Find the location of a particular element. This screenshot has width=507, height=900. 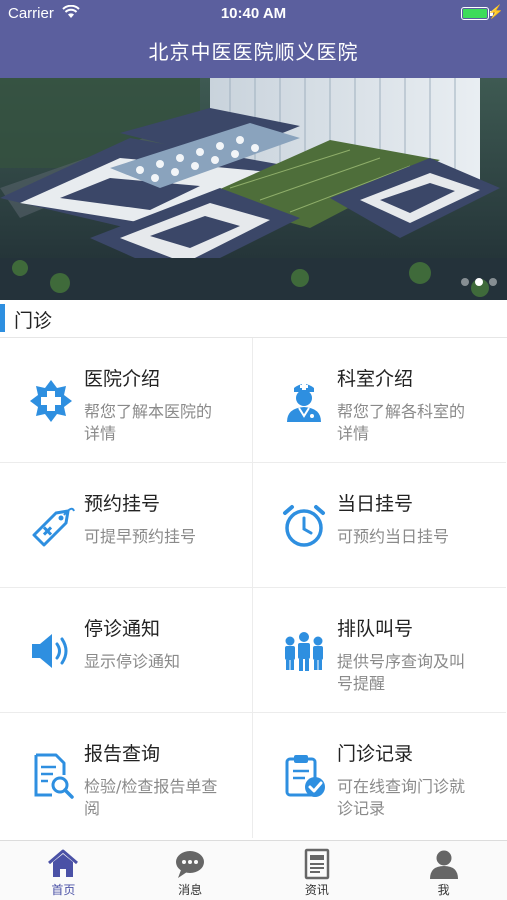

clock: 10:40 AM is located at coordinates (253, 13).